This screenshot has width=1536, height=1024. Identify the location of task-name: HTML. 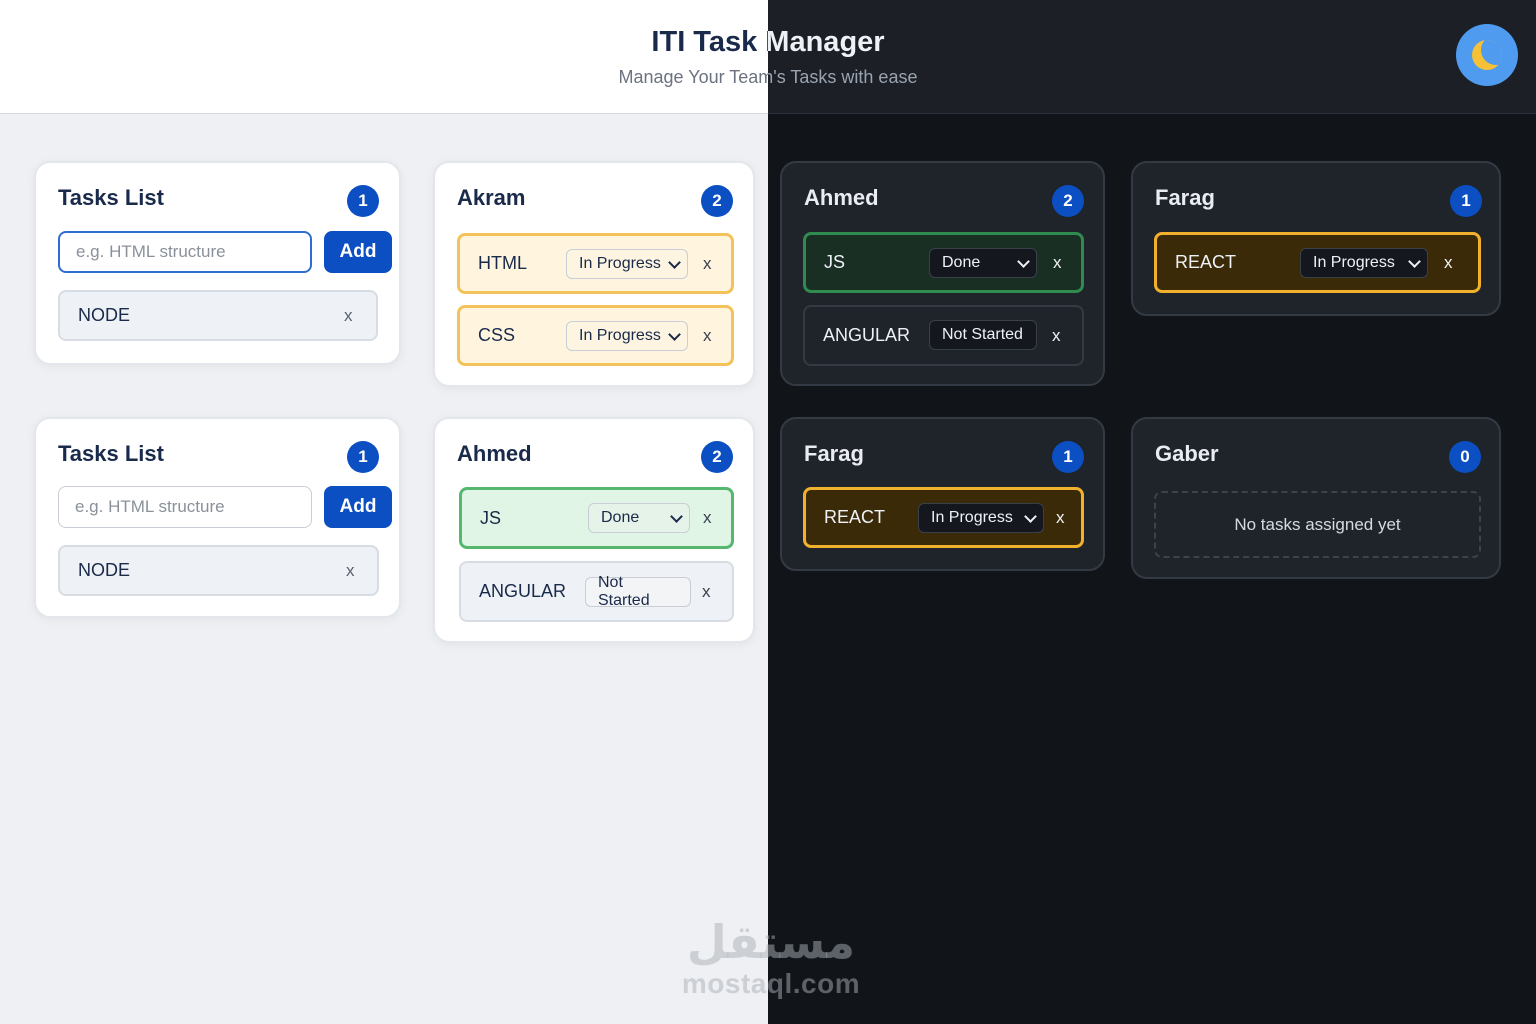
(502, 263).